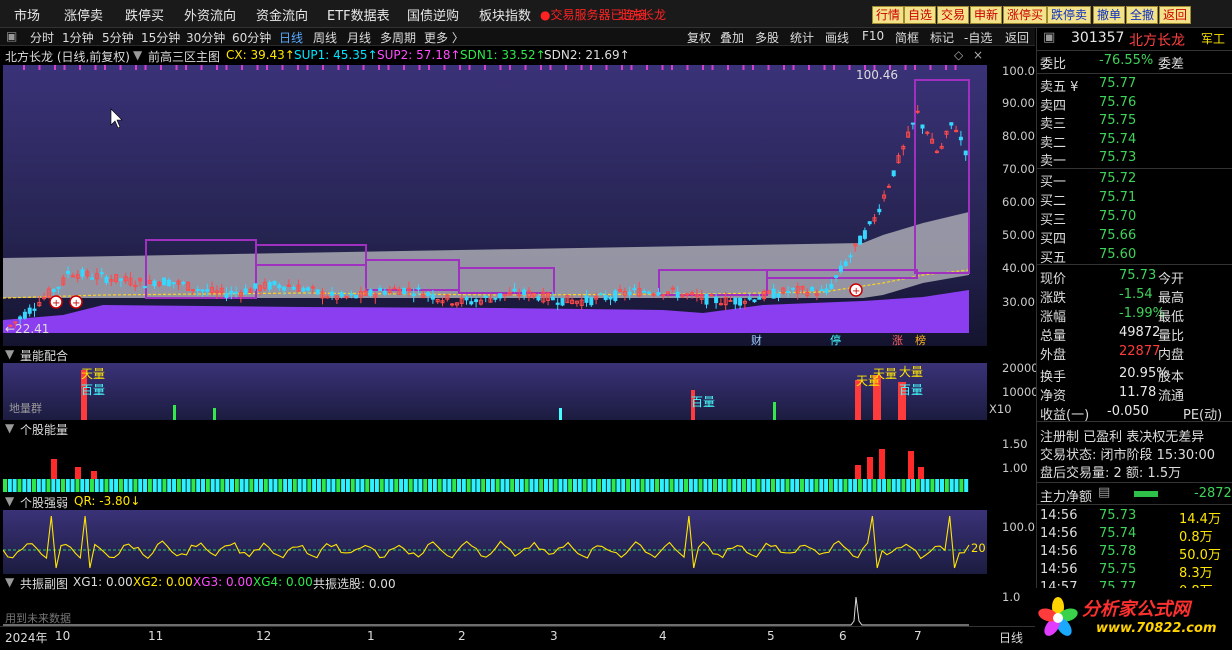 The image size is (1232, 650). Describe the element at coordinates (1142, 15) in the screenshot. I see `btn-cancel-all: 全撤` at that location.